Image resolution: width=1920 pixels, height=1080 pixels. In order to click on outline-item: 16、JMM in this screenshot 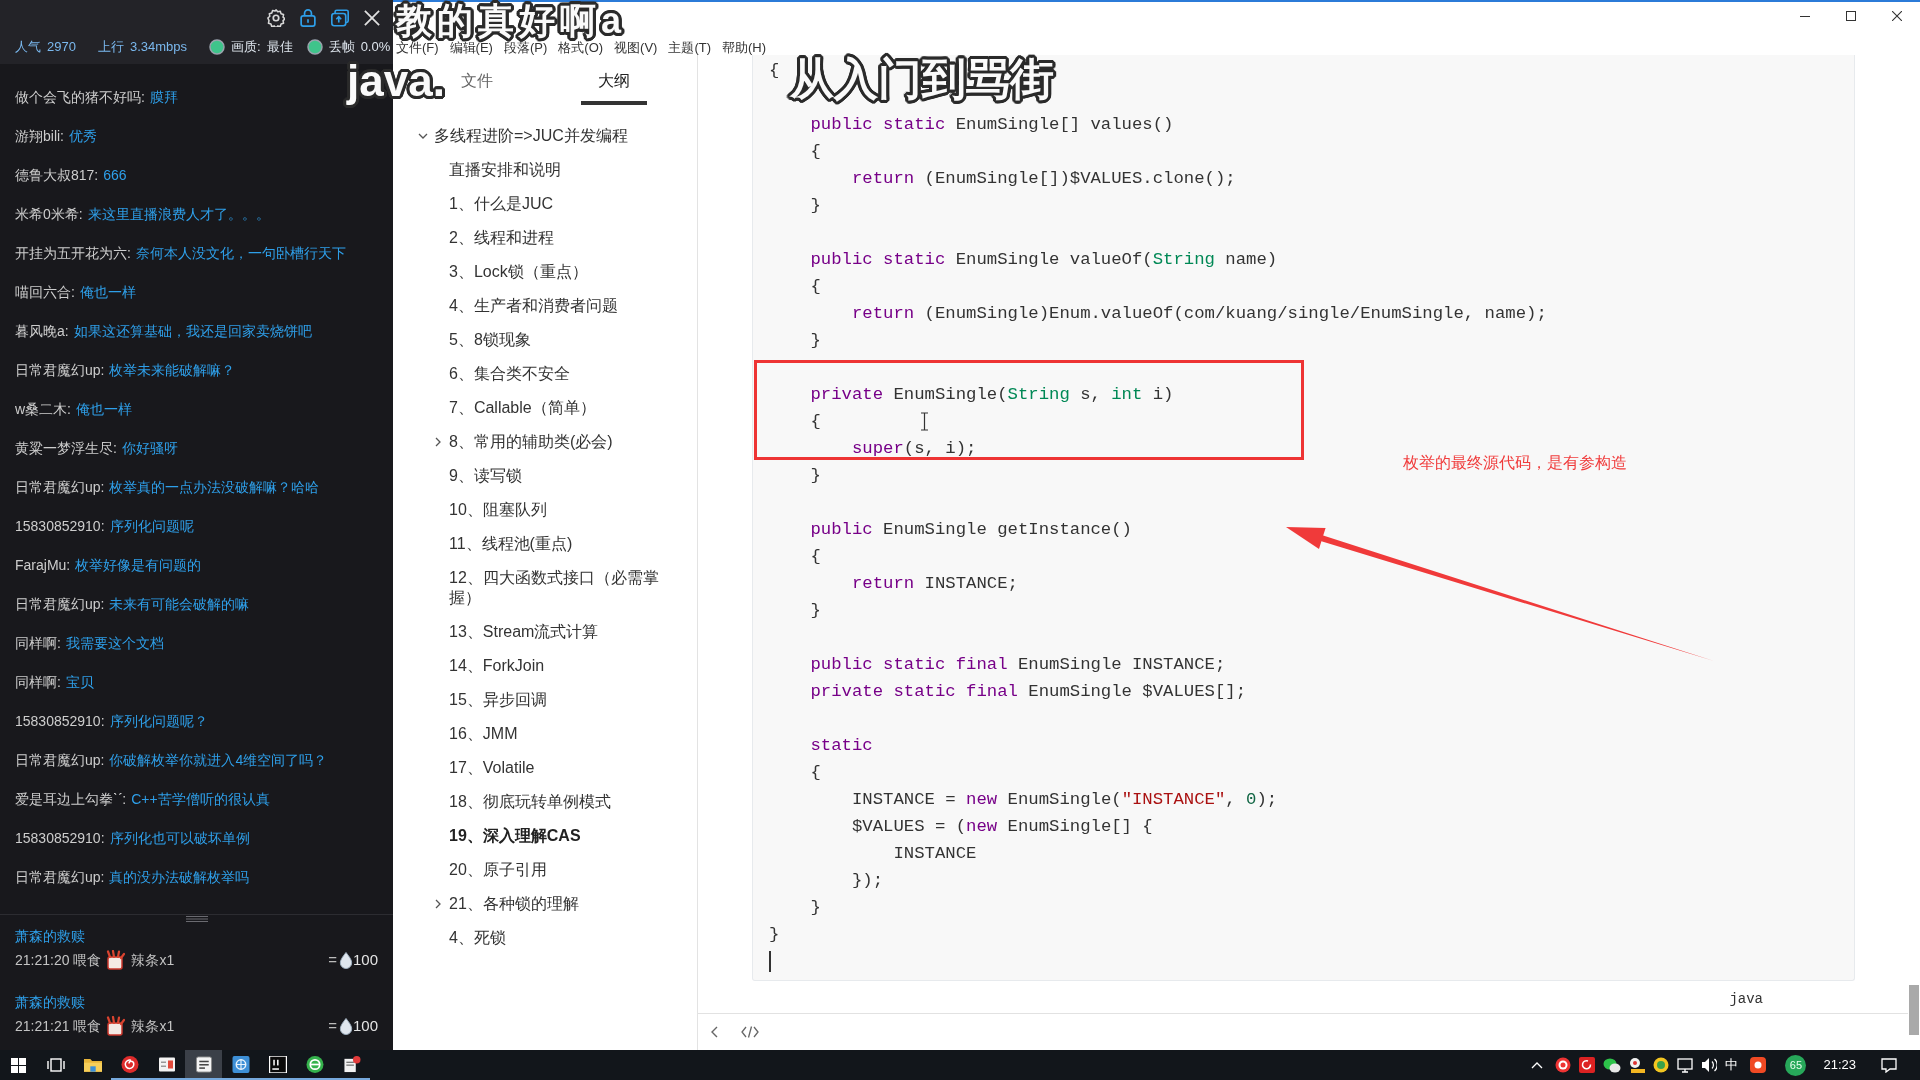, I will do `click(483, 734)`.